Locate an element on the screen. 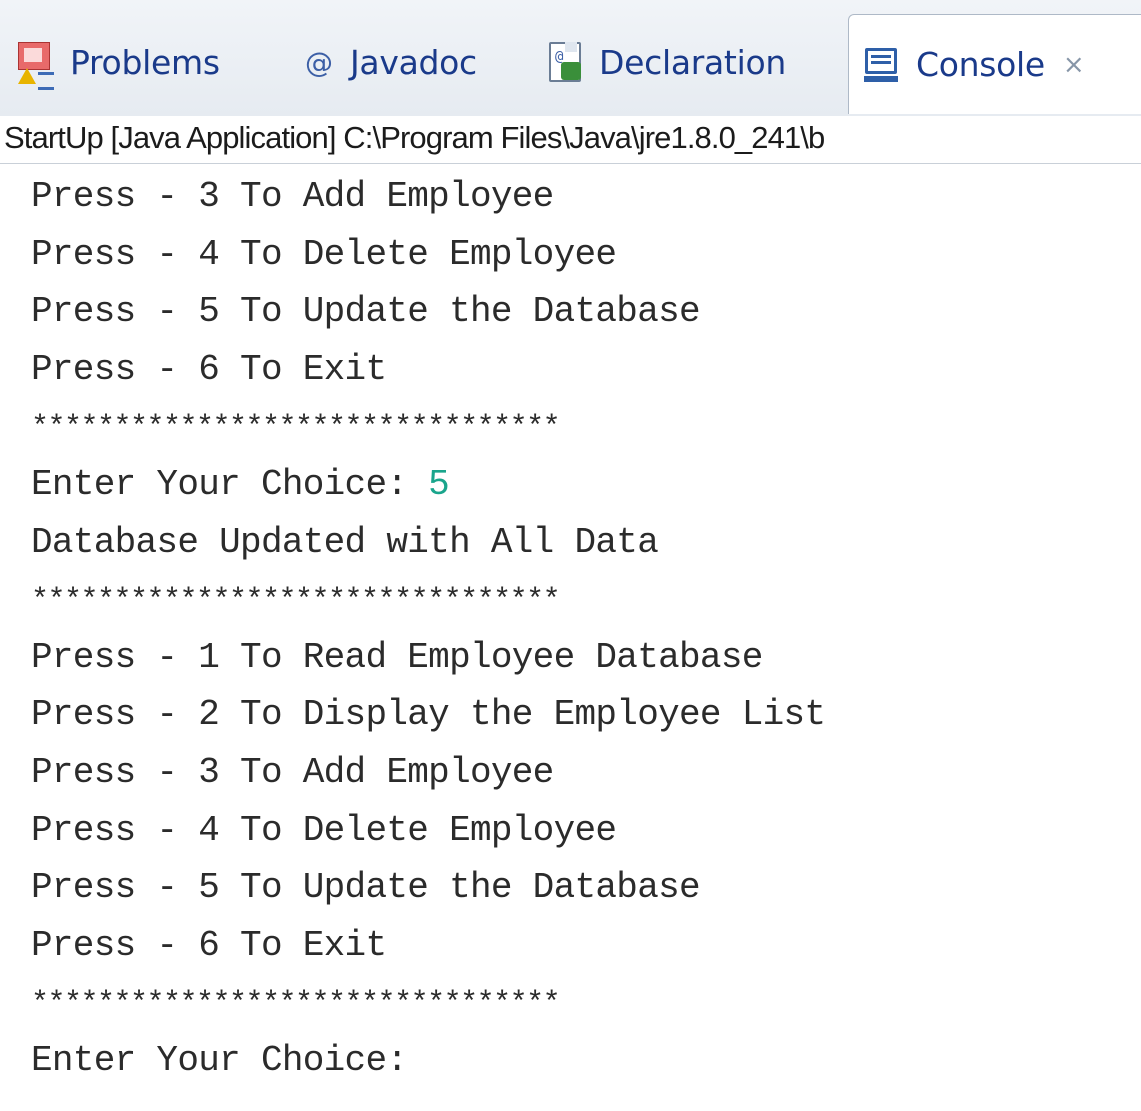 The width and height of the screenshot is (1141, 1111). console-line-text: Database Updated with All Data is located at coordinates (345, 542).